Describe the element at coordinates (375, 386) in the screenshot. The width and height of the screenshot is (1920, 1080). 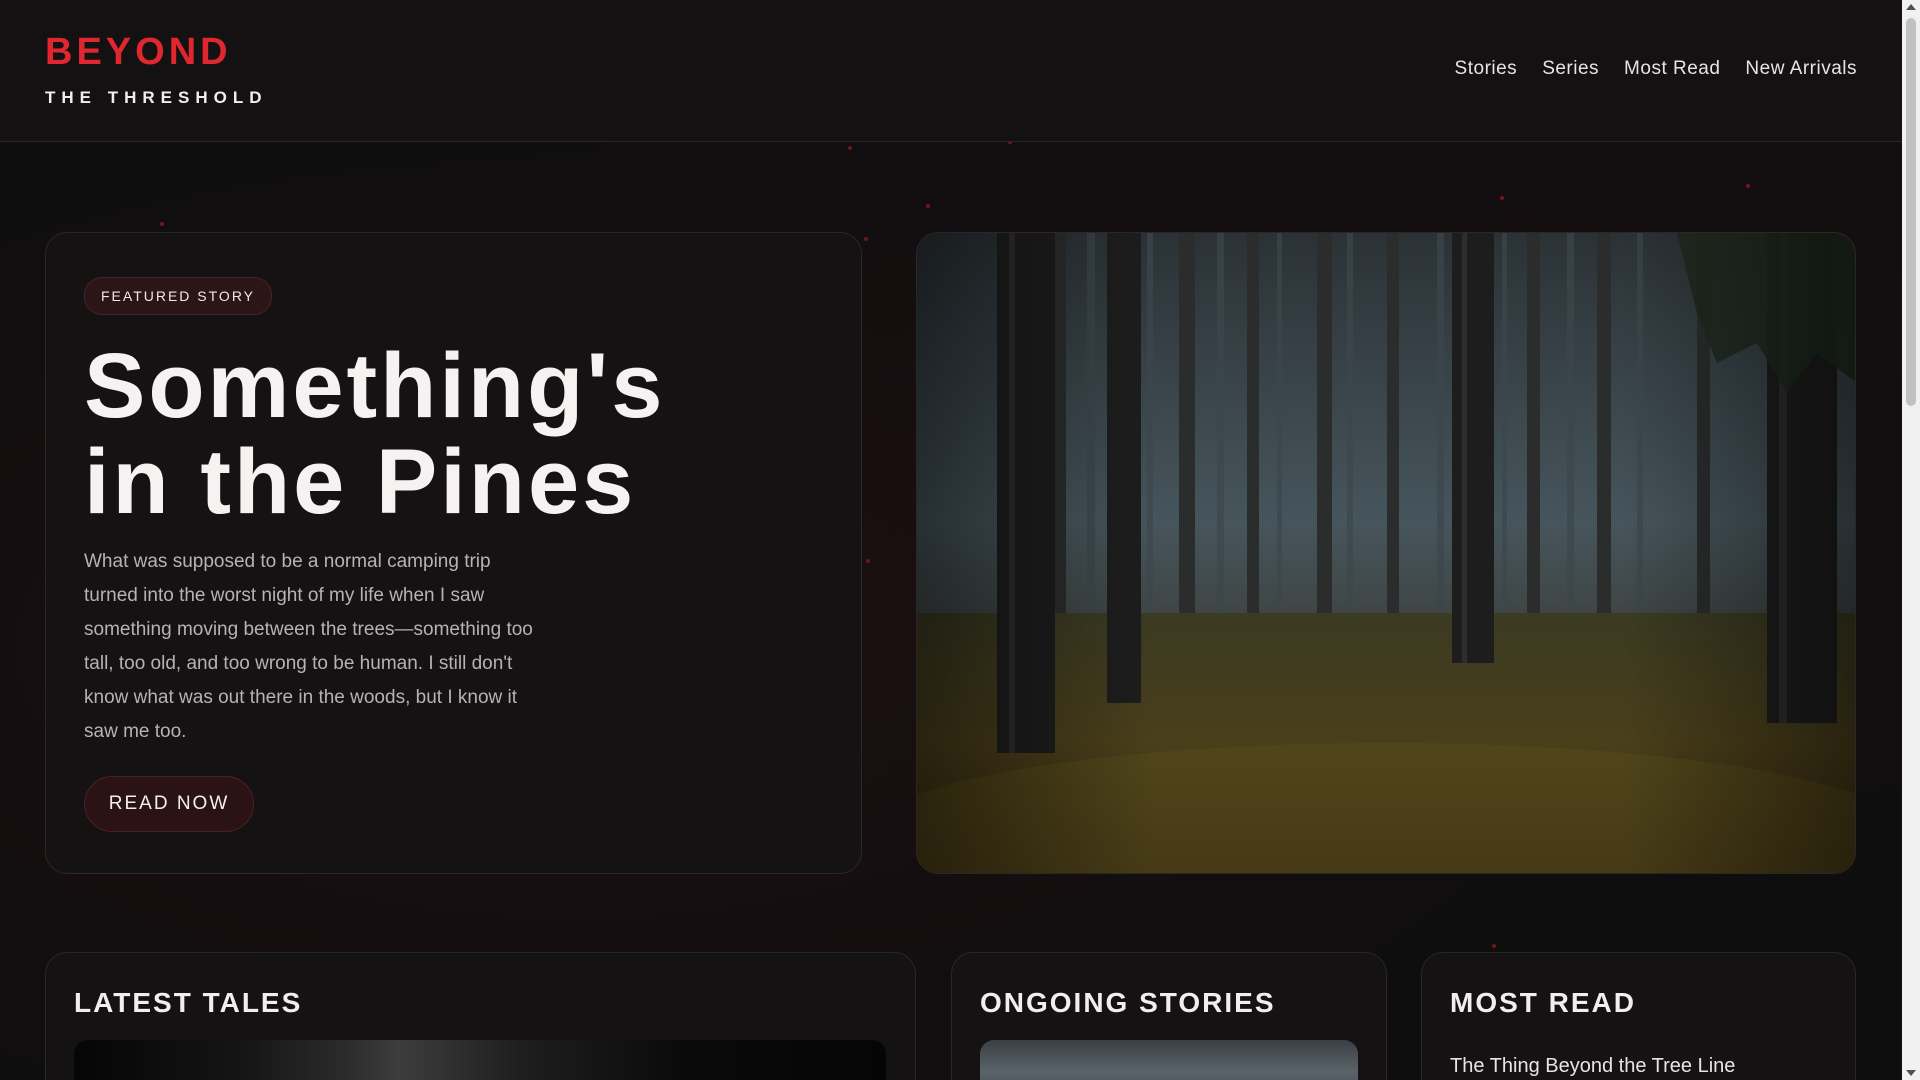
I see `featured-title-line-1: Something's` at that location.